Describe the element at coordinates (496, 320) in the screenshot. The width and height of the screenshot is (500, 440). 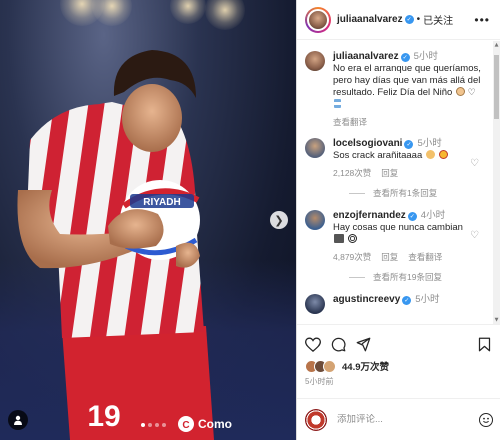
I see `scroll-down-arrow-icon: ▼` at that location.